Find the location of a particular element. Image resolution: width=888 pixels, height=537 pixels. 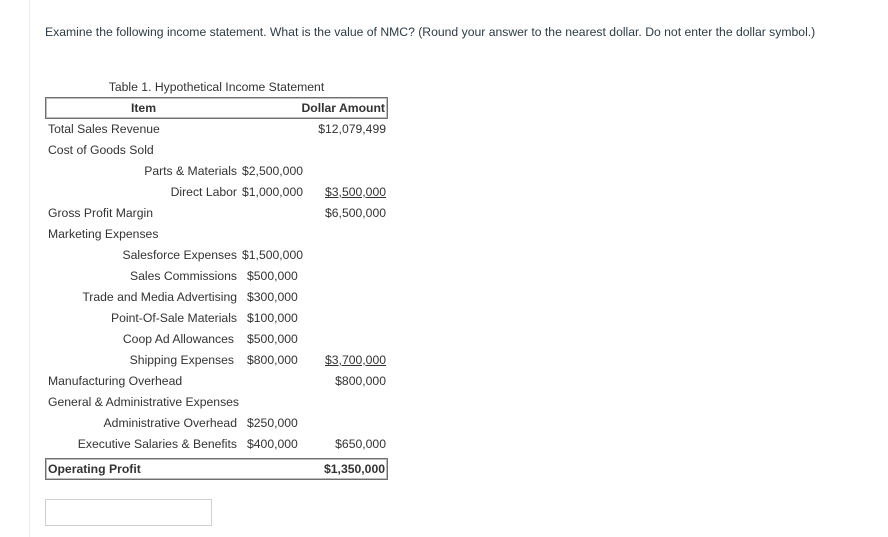

row-sublabel: Sales Commissions is located at coordinates (183, 276).